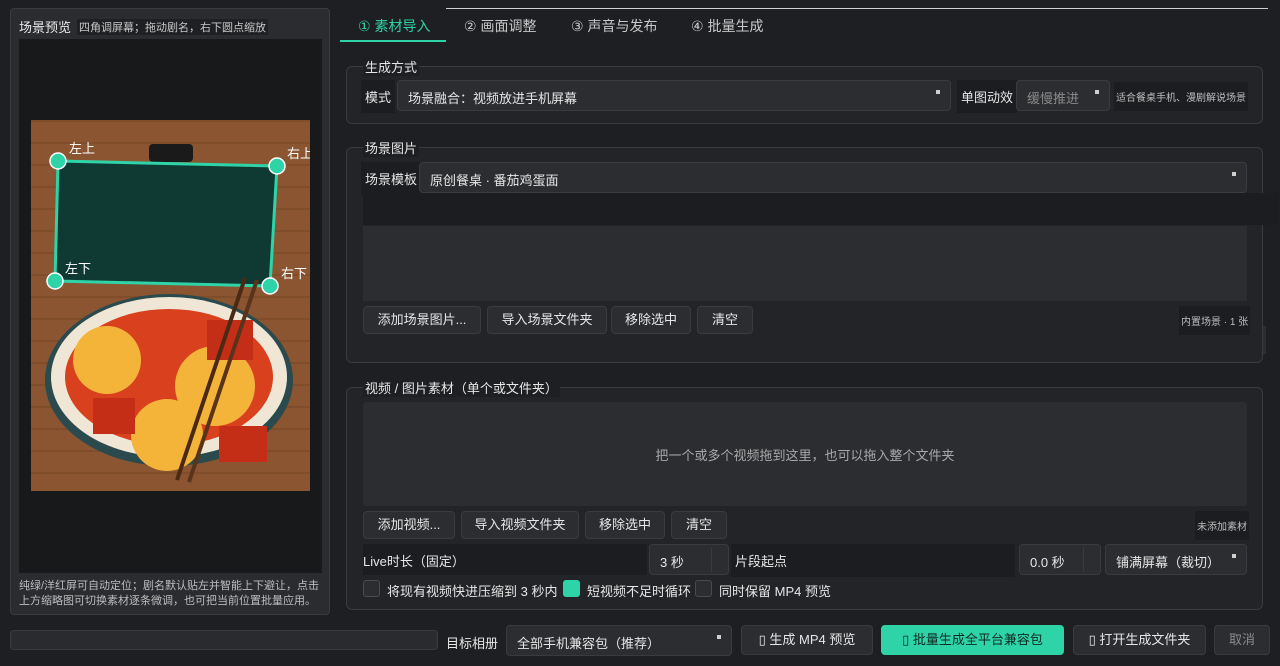 The image size is (1280, 666). Describe the element at coordinates (625, 525) in the screenshot. I see `remove-selected-material-button: 移除选中` at that location.